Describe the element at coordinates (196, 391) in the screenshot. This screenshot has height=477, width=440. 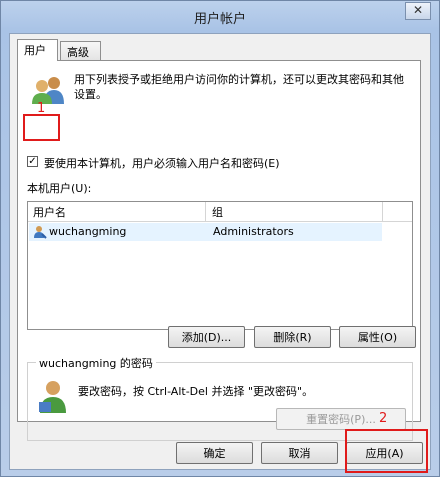
I see `password-instructions: 要改密码，按 Ctrl-Alt-Del 并选择 "更改密码"。` at that location.